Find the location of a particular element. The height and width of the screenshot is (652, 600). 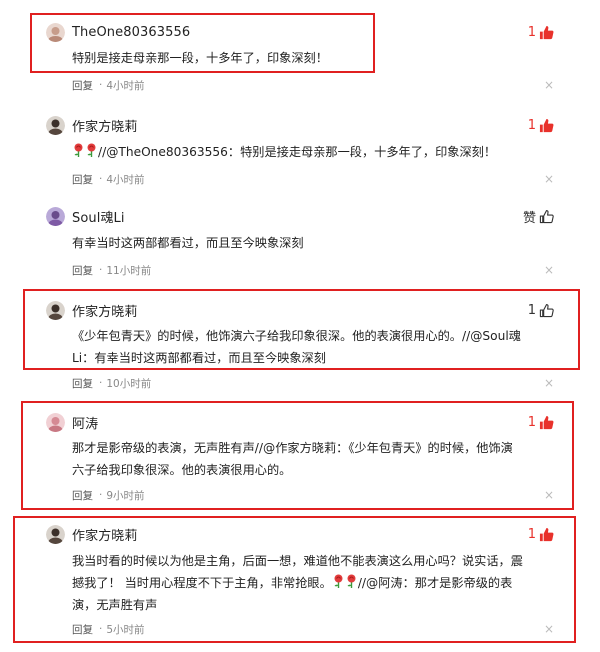

comment-text: //@TheOne80363556：特别是接走母亲那一段，十多年了，印象深刻！ is located at coordinates (322, 152).